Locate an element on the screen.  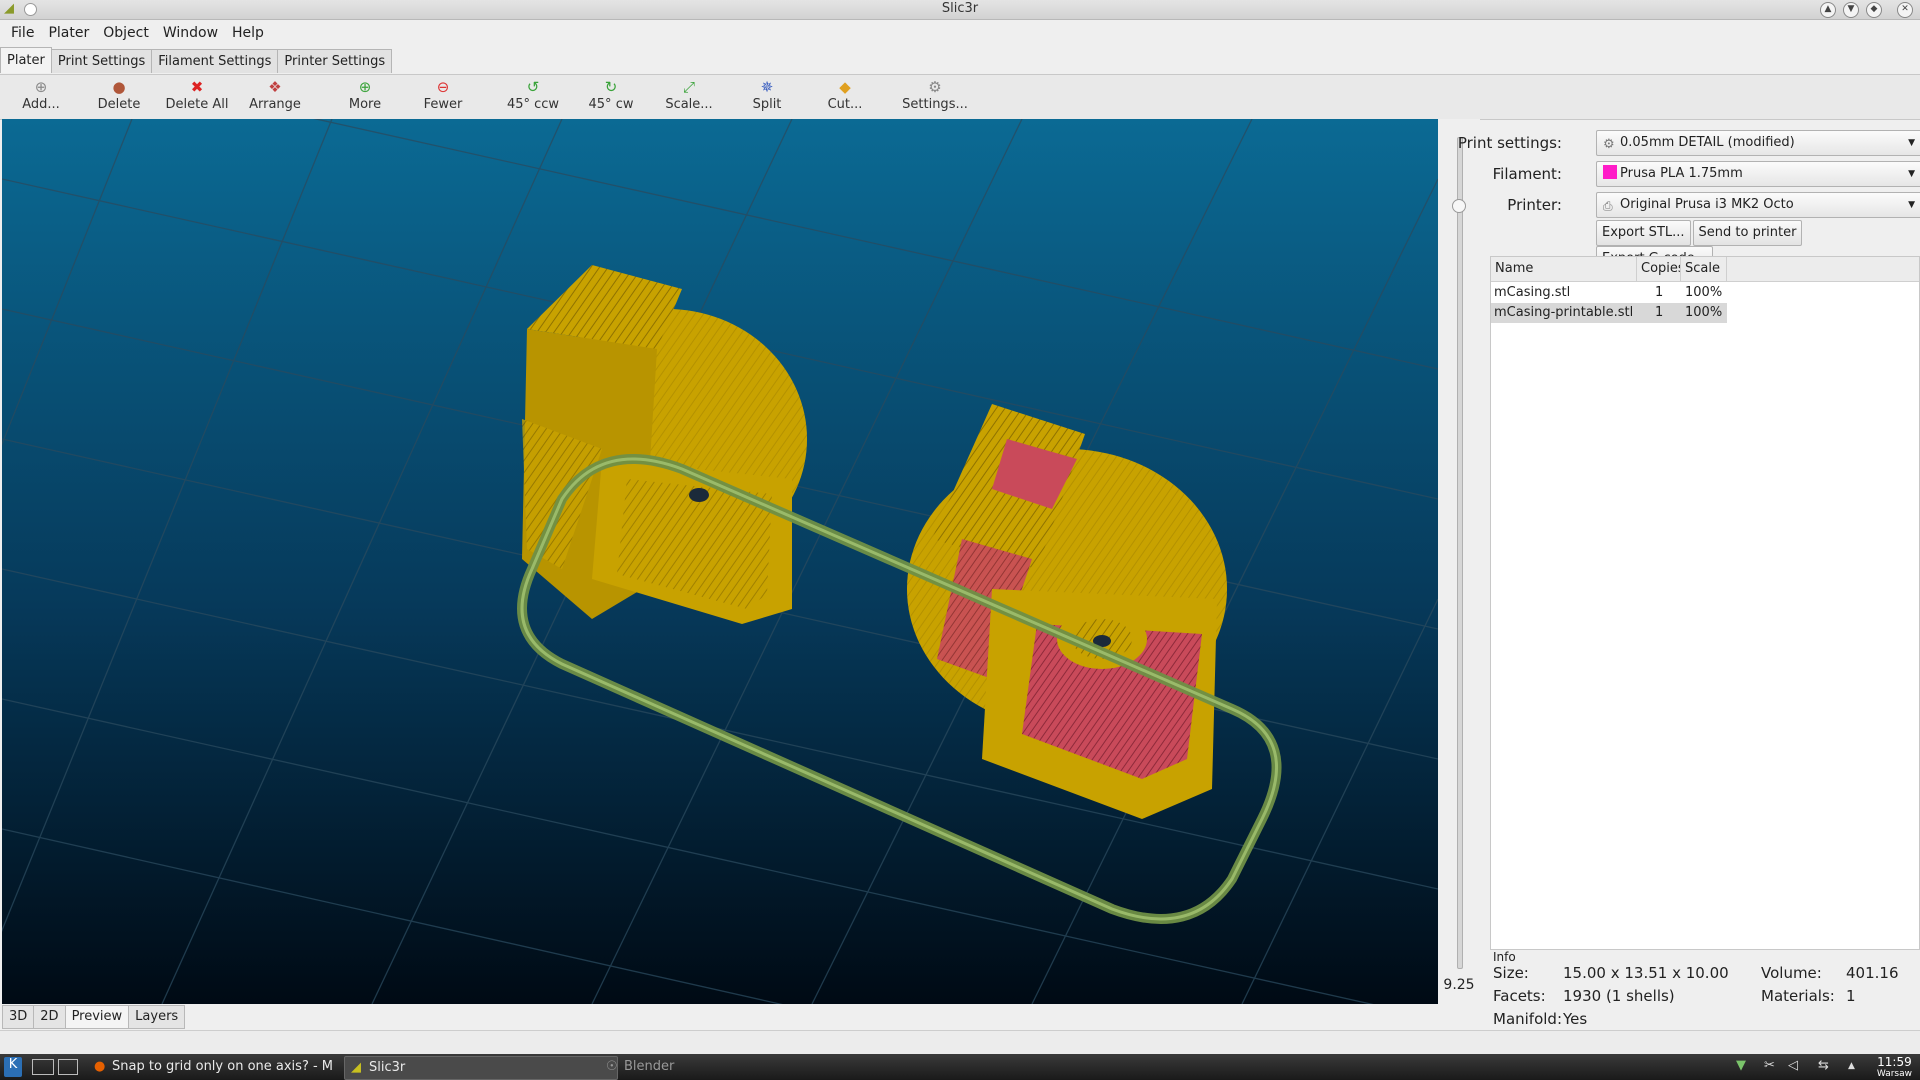
tray-scissors-icon: ✂ is located at coordinates (1769, 1065).